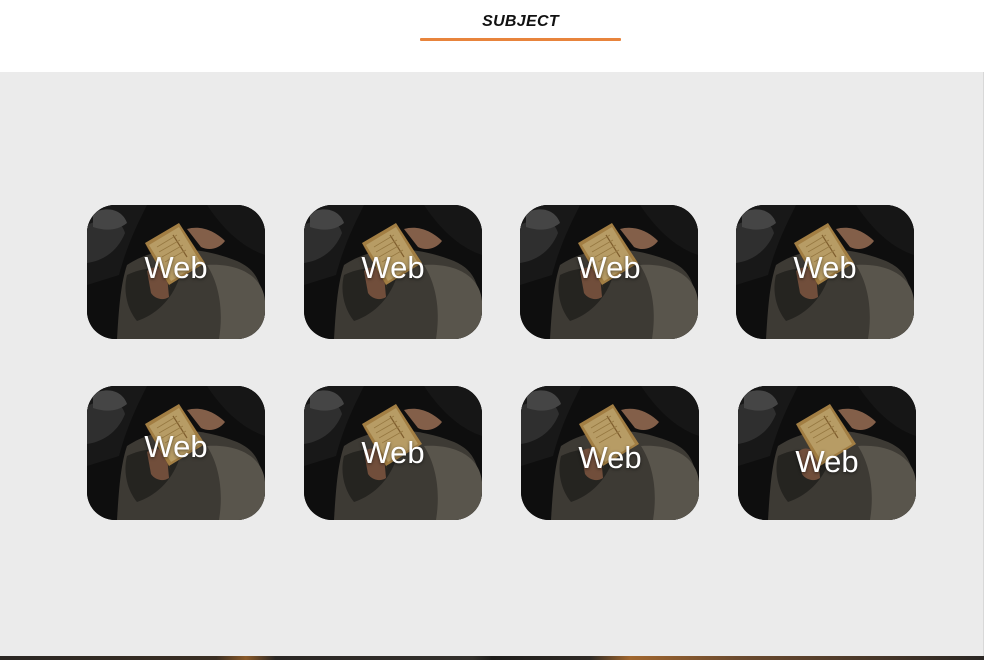 This screenshot has width=984, height=660. What do you see at coordinates (492, 36) in the screenshot?
I see `header: SUBJECT` at bounding box center [492, 36].